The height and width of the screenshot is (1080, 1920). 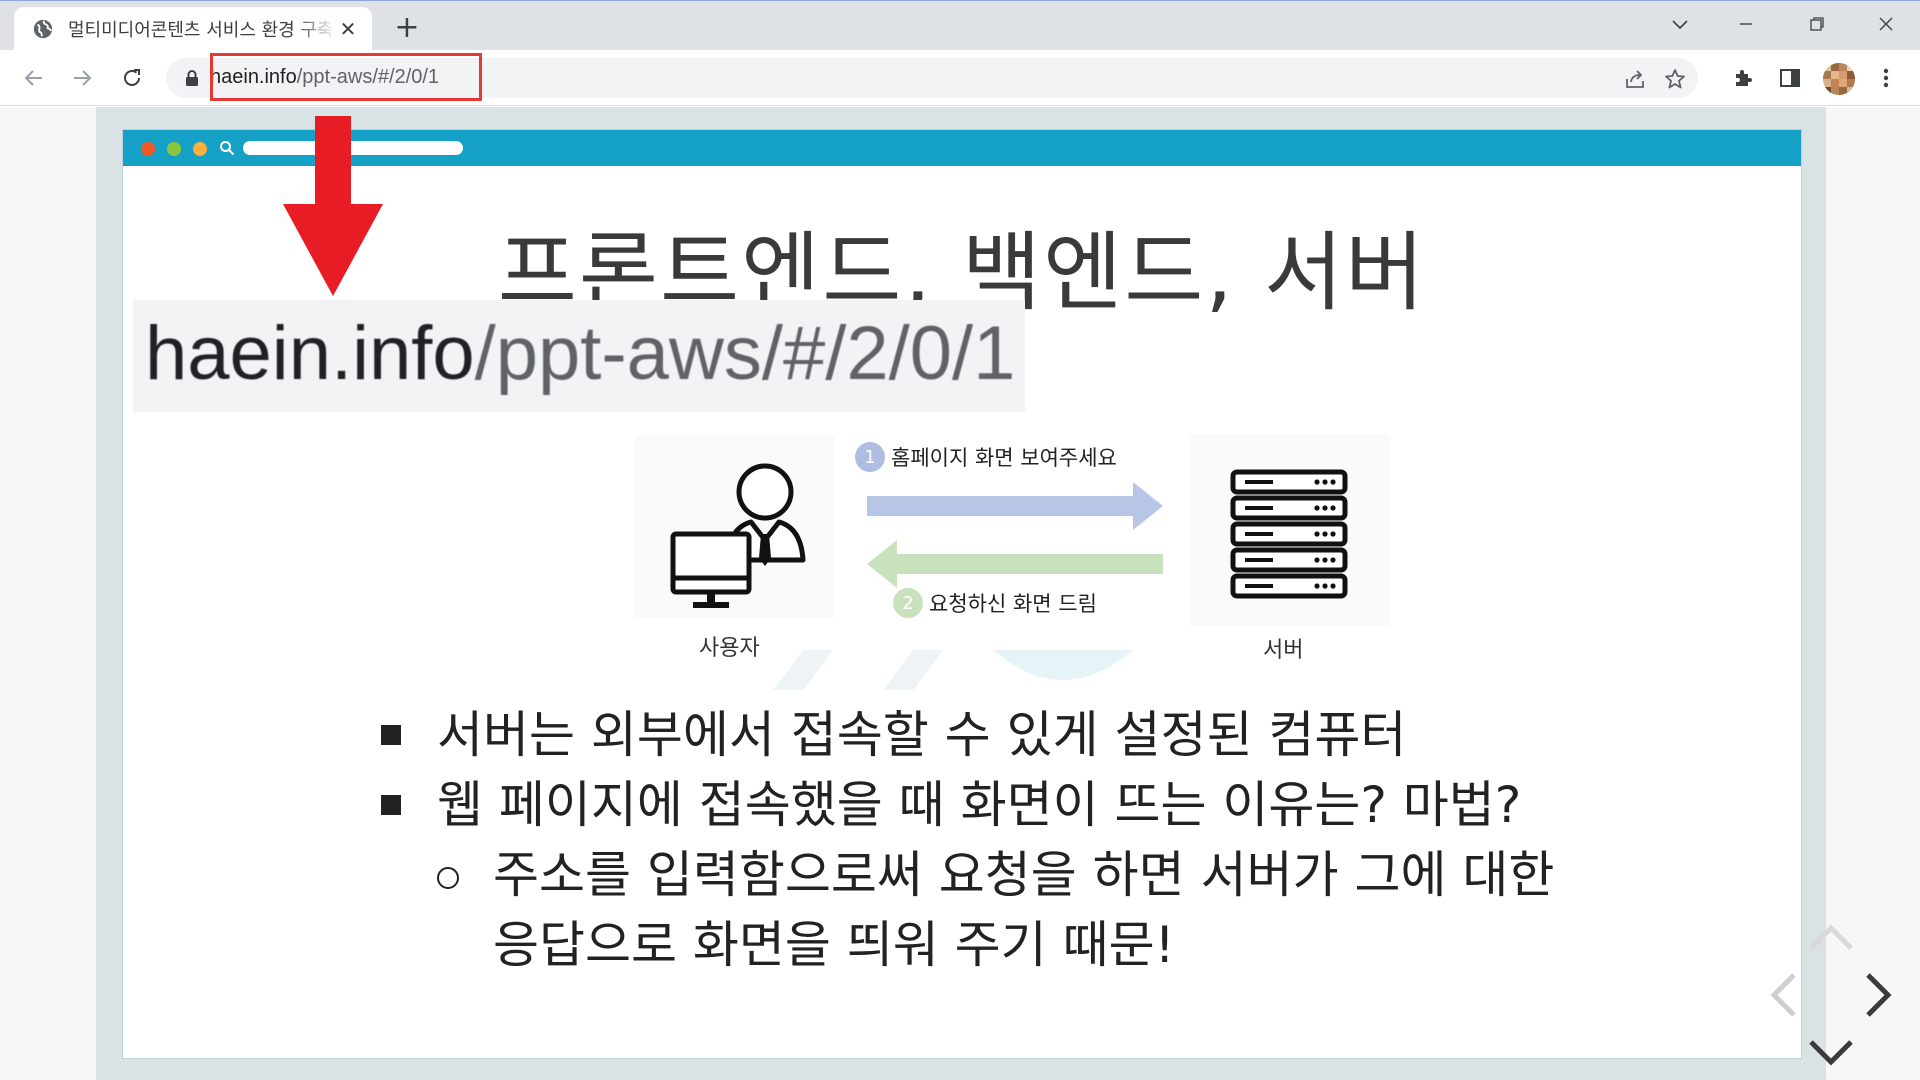 I want to click on nav-down-chevron-icon, so click(x=1831, y=1053).